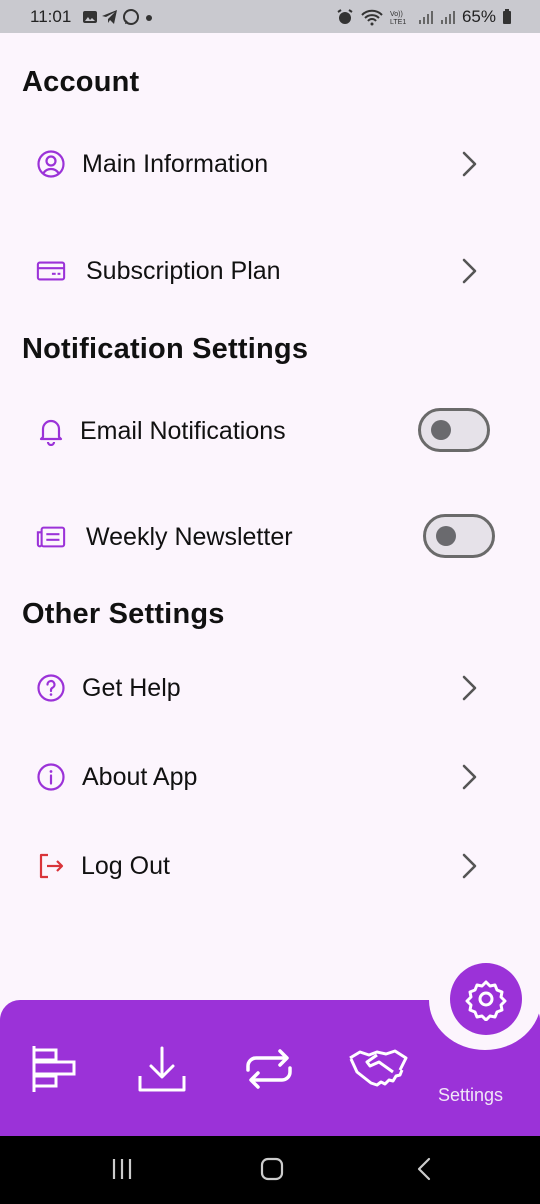  I want to click on settings-row-about-app: About App, so click(270, 777).